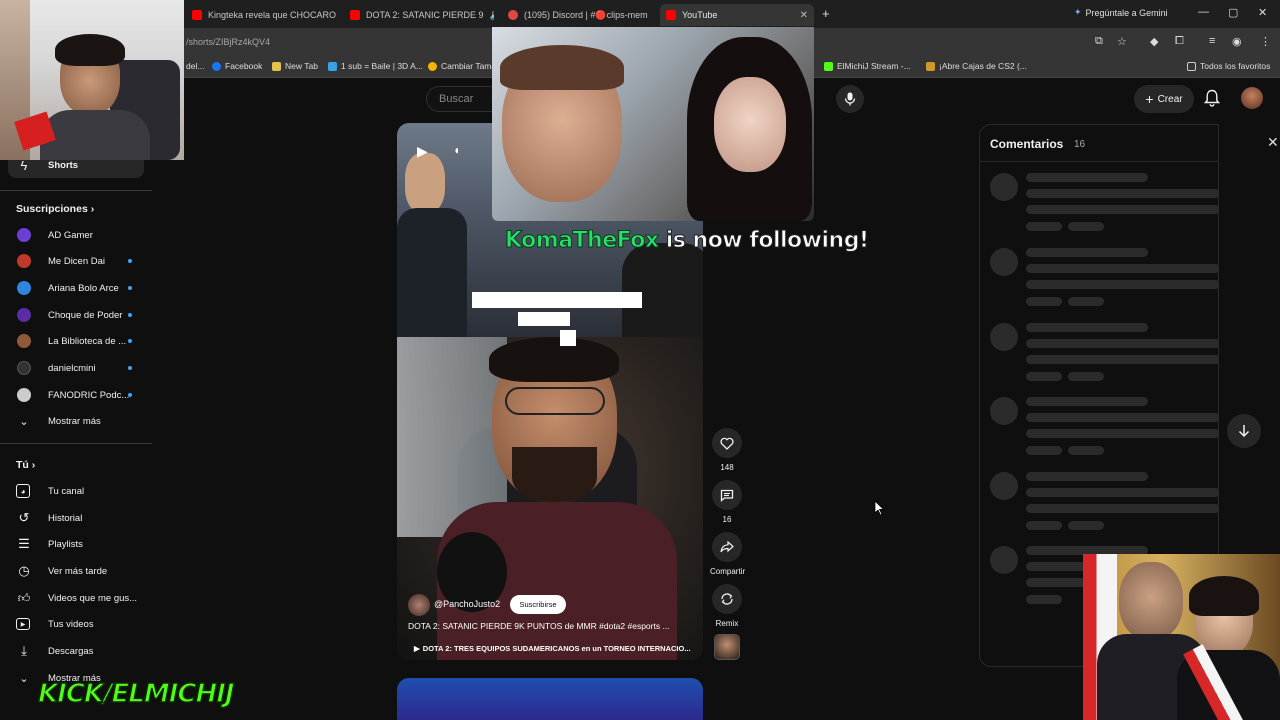 The image size is (1280, 720). I want to click on webcam-person-body, so click(95, 135).